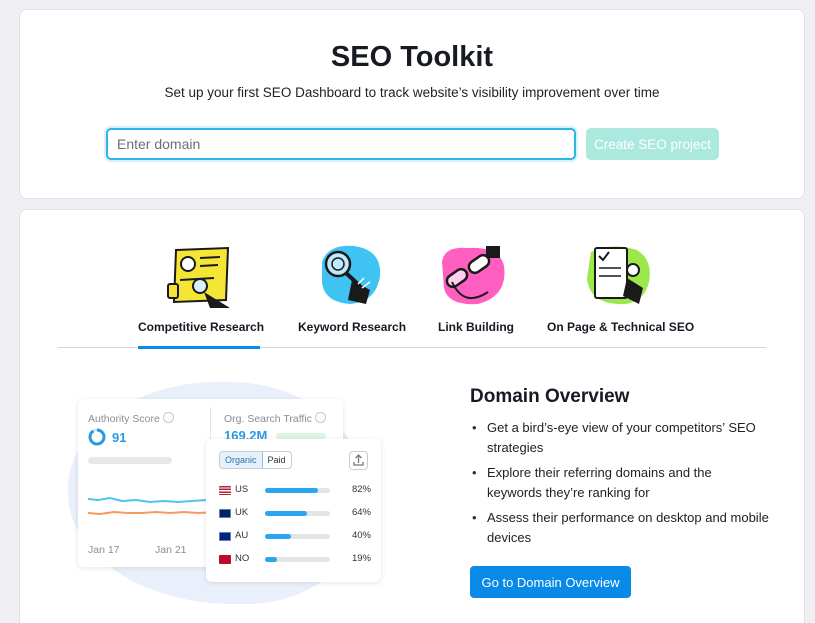 The height and width of the screenshot is (623, 815). What do you see at coordinates (473, 275) in the screenshot?
I see `chain-link-icon` at bounding box center [473, 275].